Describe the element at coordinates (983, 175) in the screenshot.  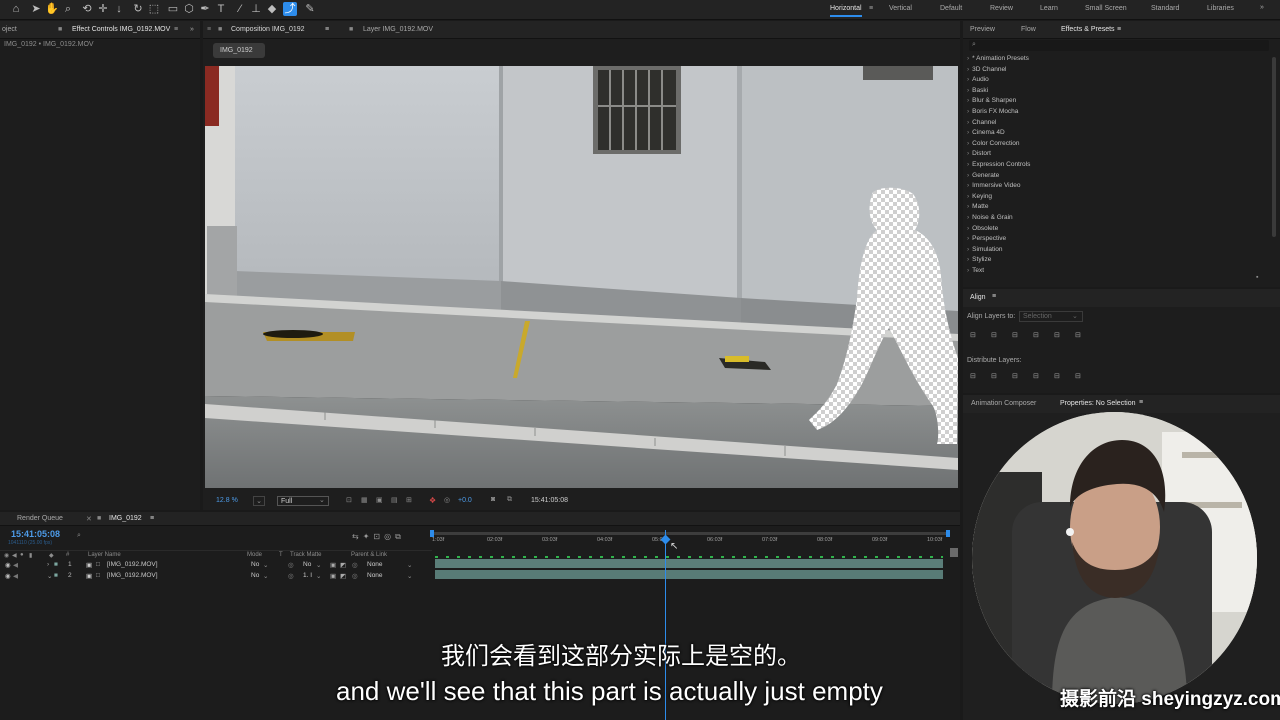
I see `effect-category-item: Generate` at that location.